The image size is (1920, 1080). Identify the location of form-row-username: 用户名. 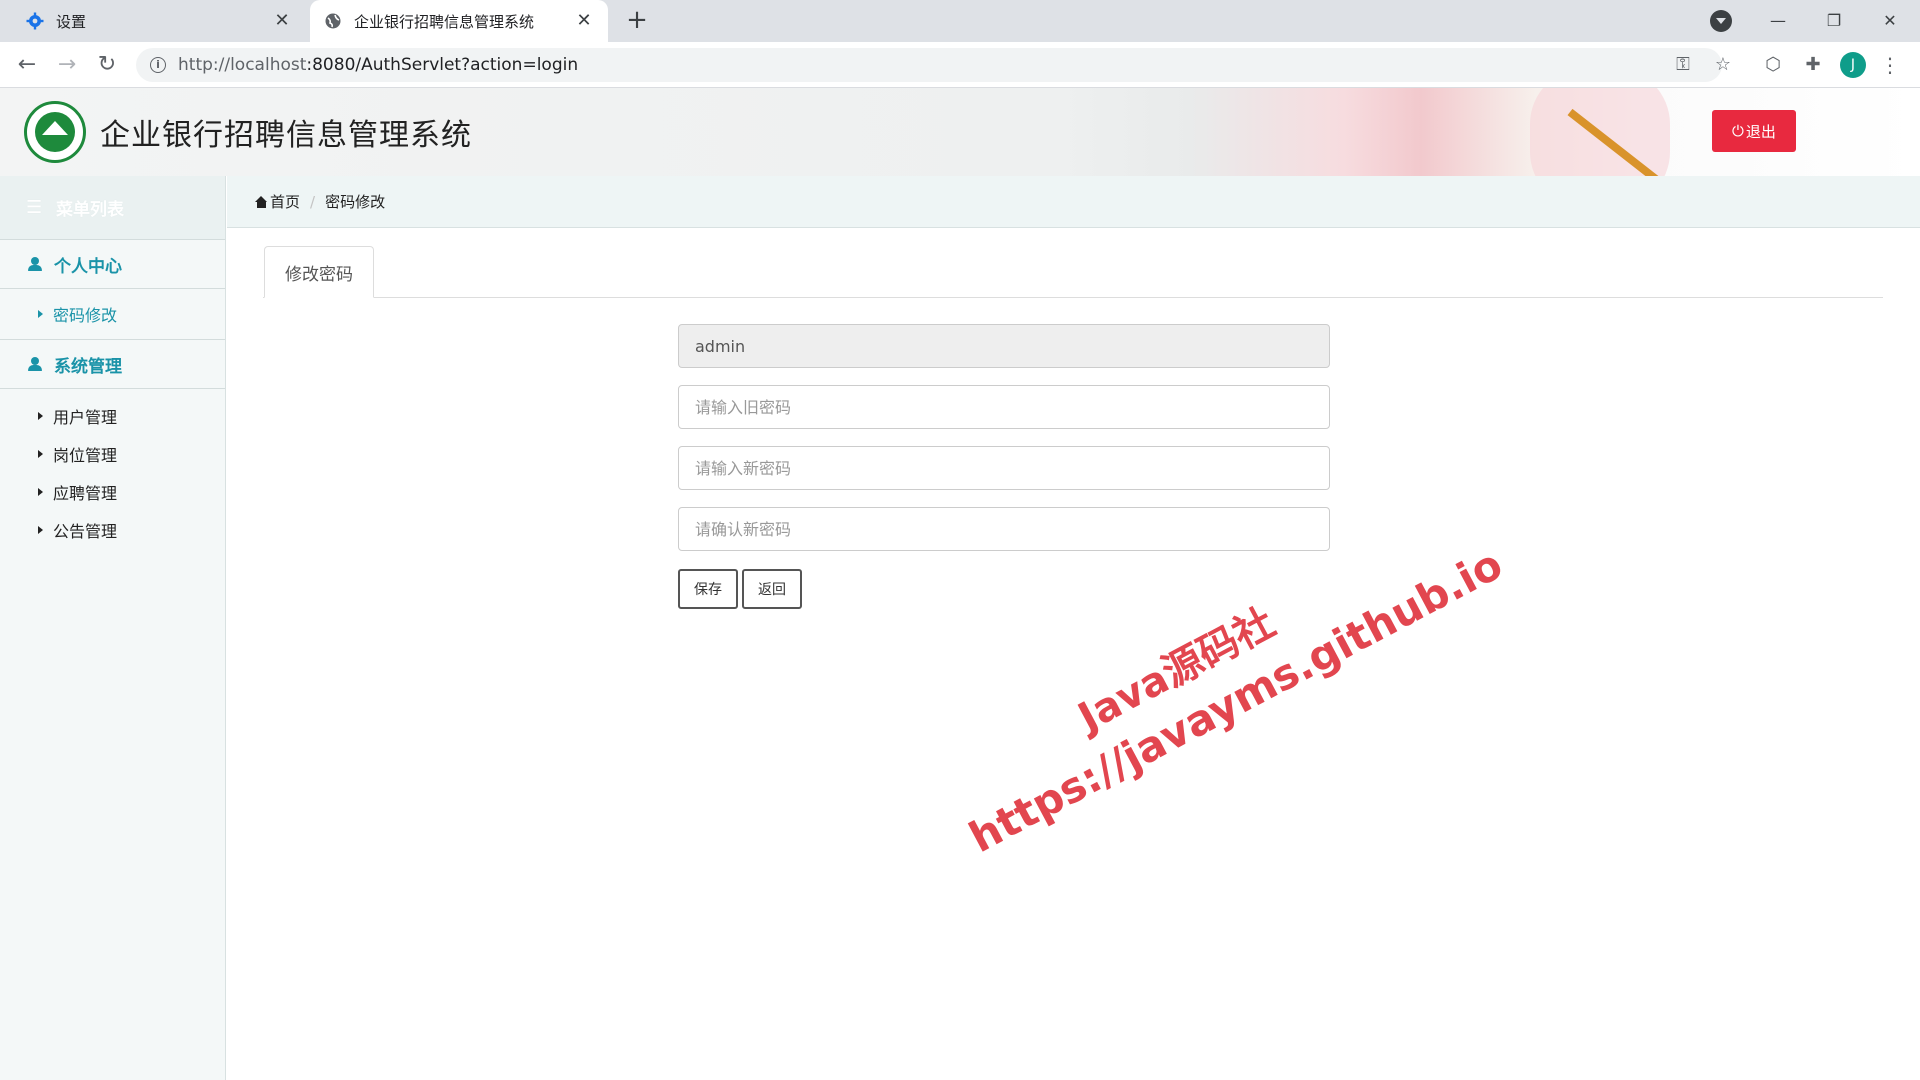
(1073, 346).